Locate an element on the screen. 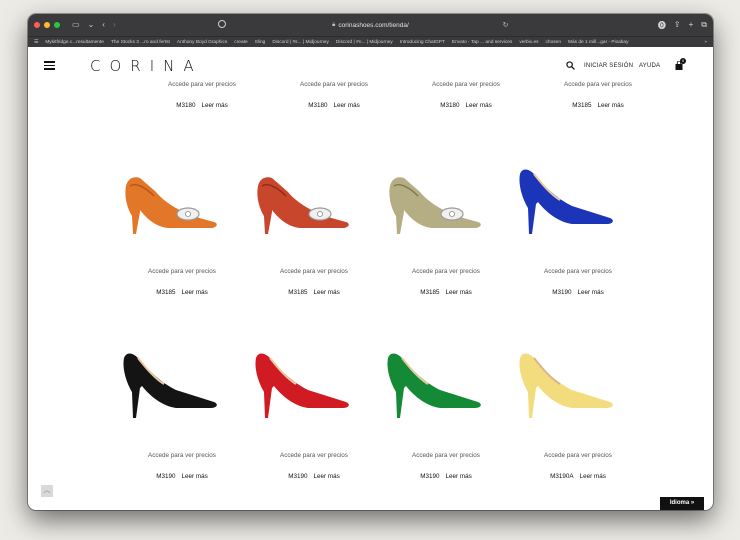 This screenshot has width=740, height=540. scroll-to-top-button: ︿ is located at coordinates (47, 491).